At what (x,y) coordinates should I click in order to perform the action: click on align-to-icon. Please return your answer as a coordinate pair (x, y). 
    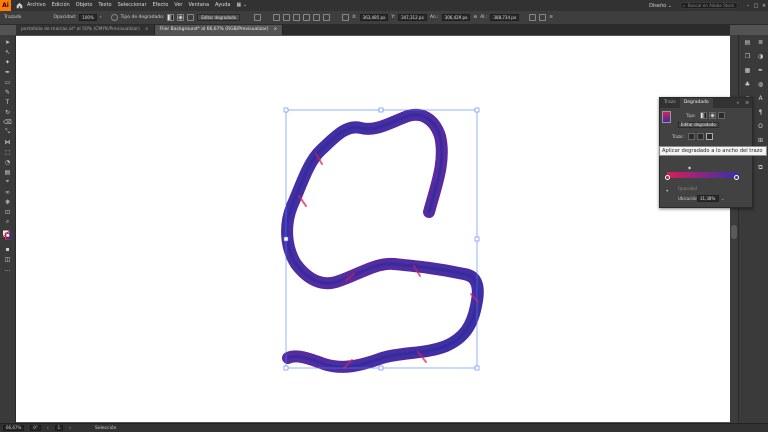
    Looking at the image, I should click on (258, 17).